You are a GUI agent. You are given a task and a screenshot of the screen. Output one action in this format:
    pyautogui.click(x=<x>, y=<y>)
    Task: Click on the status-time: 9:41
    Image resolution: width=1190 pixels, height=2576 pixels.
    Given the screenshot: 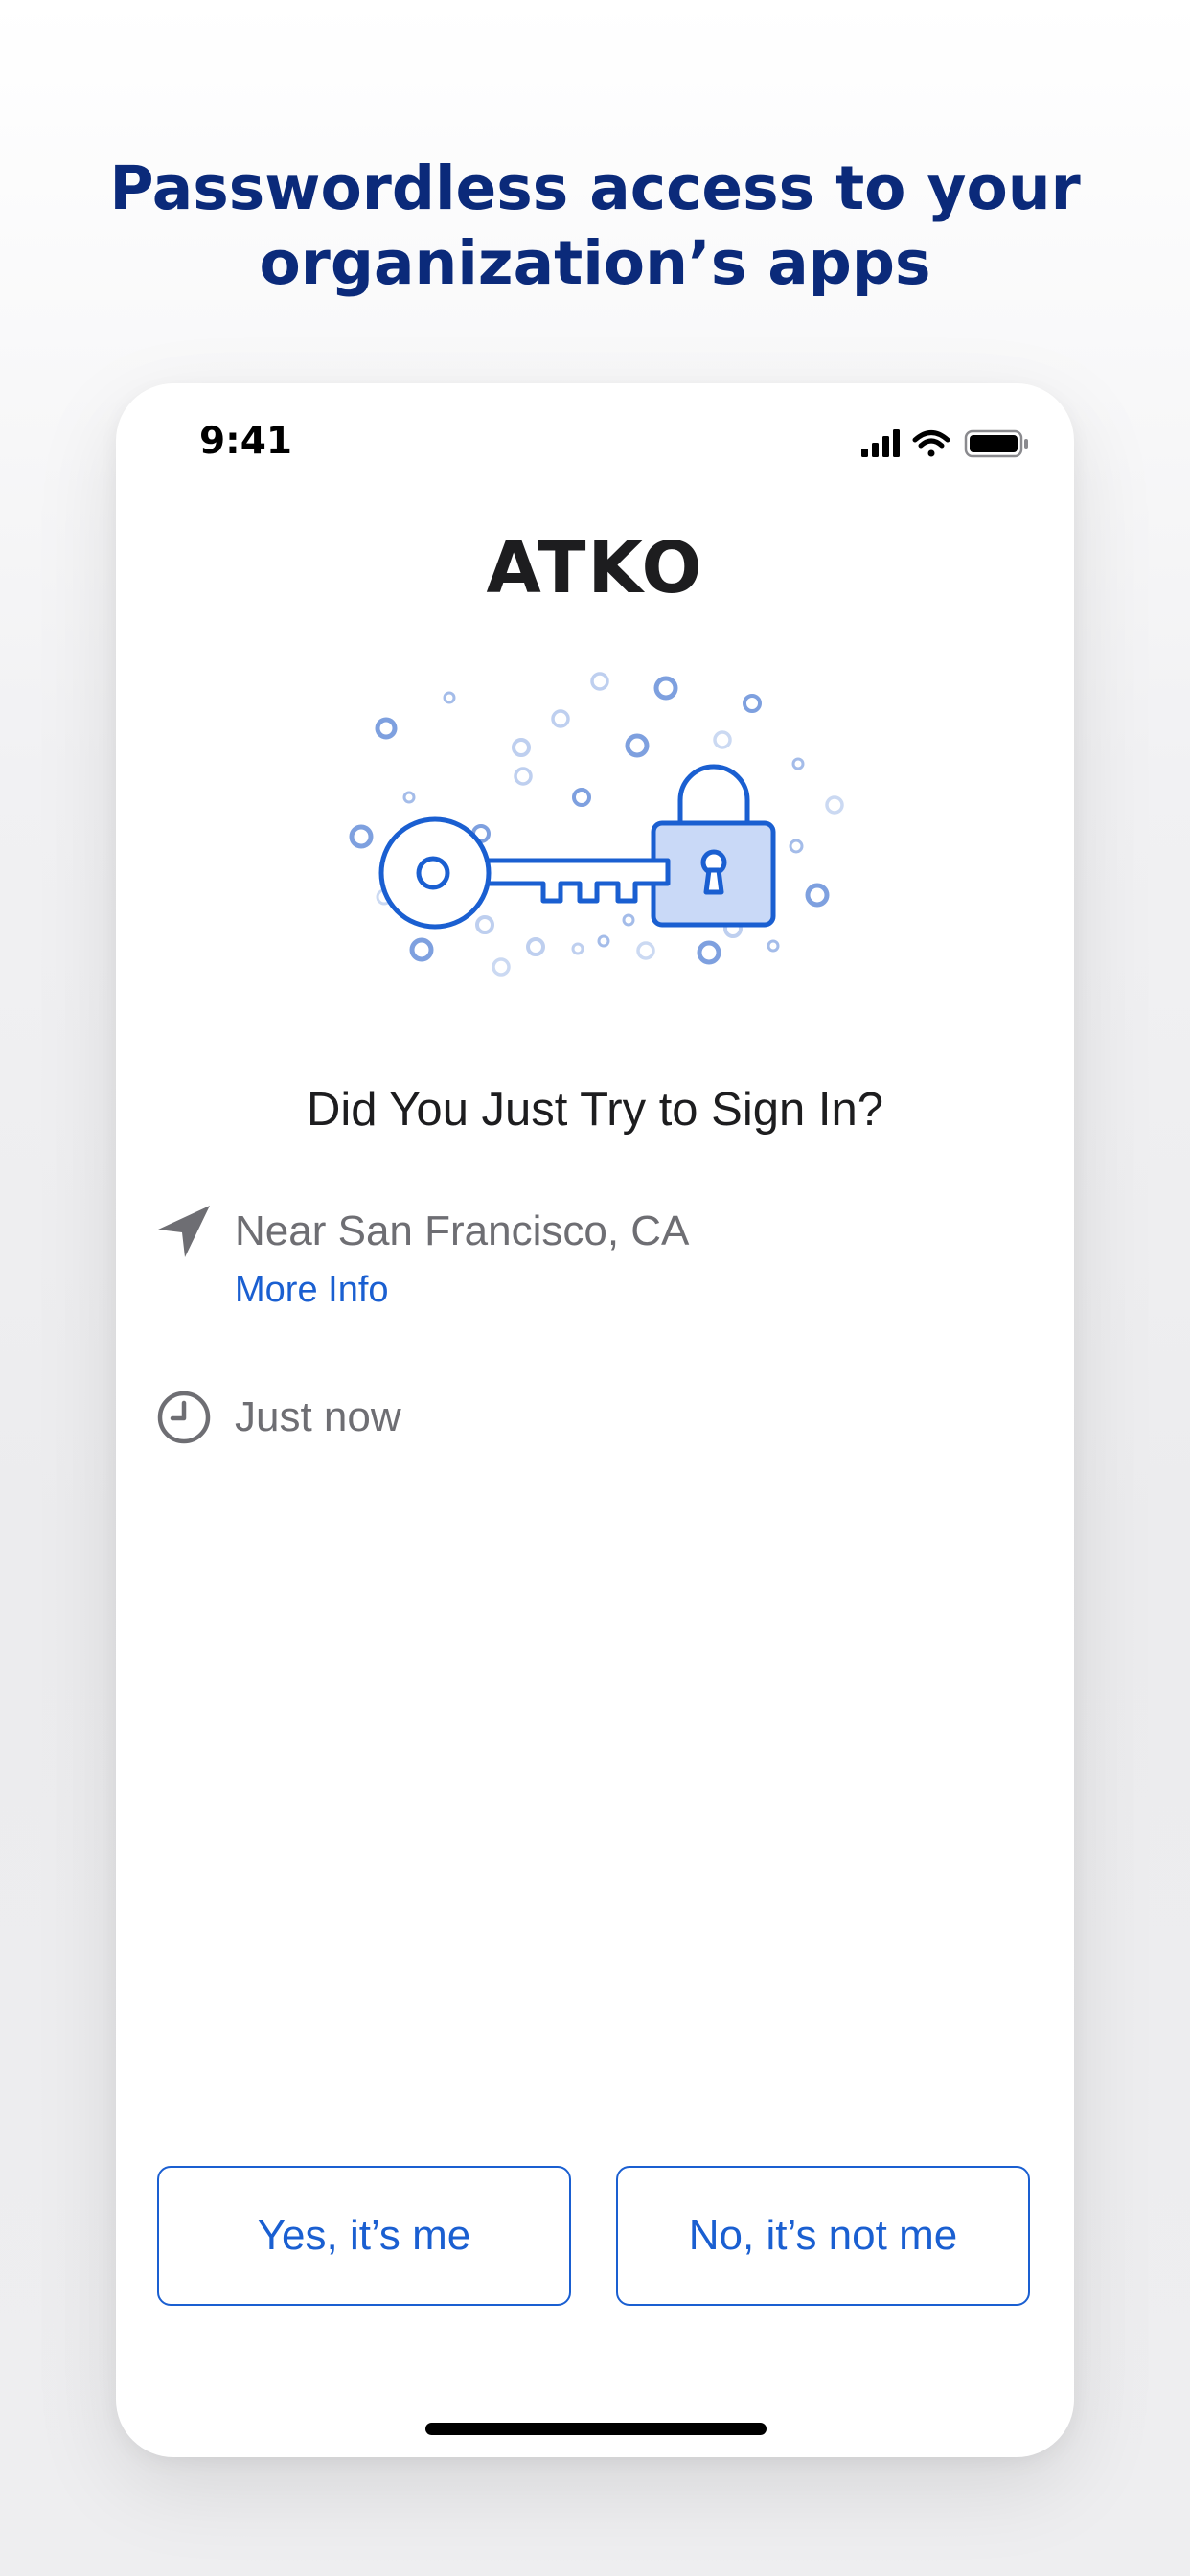 What is the action you would take?
    pyautogui.click(x=246, y=441)
    